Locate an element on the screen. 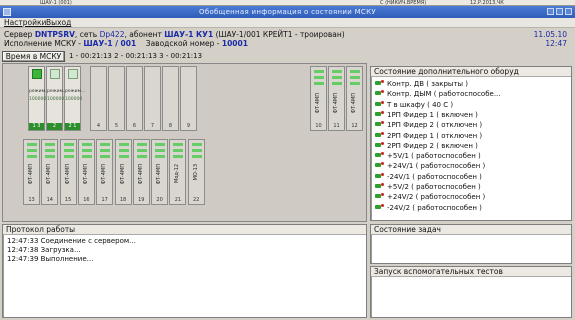 The image size is (575, 320). slot-number: 13 is located at coordinates (31, 200).